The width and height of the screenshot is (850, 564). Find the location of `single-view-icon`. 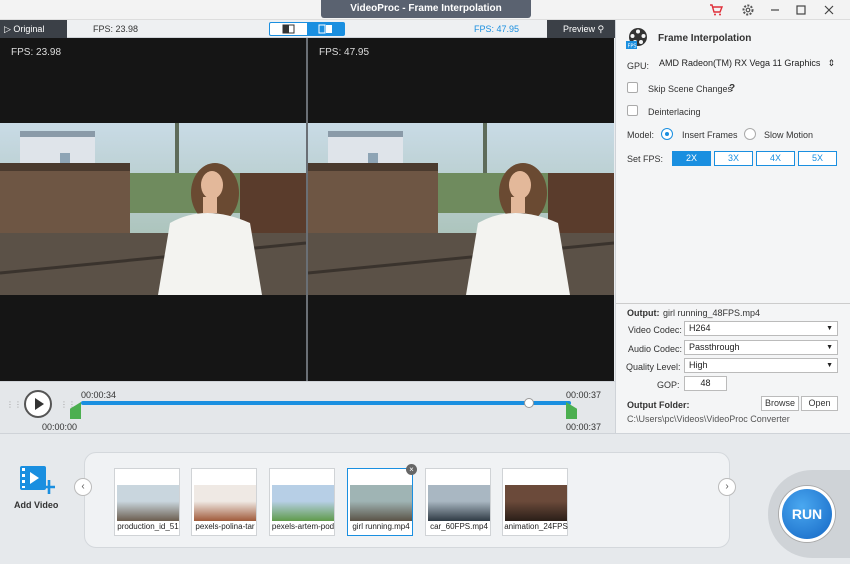

single-view-icon is located at coordinates (288, 29).